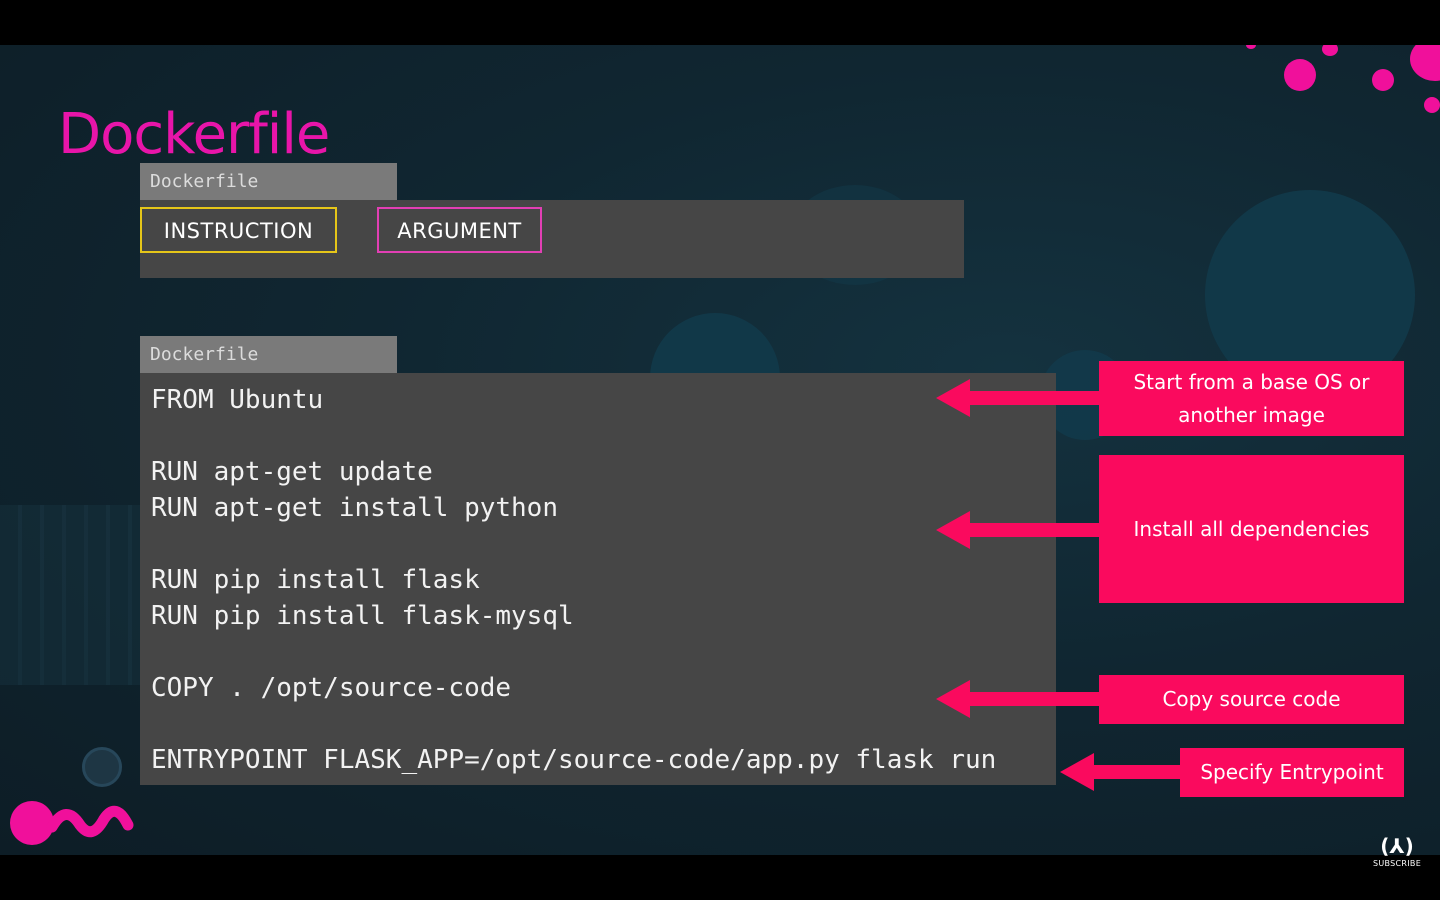  What do you see at coordinates (194, 134) in the screenshot?
I see `slide-title: Dockerfile` at bounding box center [194, 134].